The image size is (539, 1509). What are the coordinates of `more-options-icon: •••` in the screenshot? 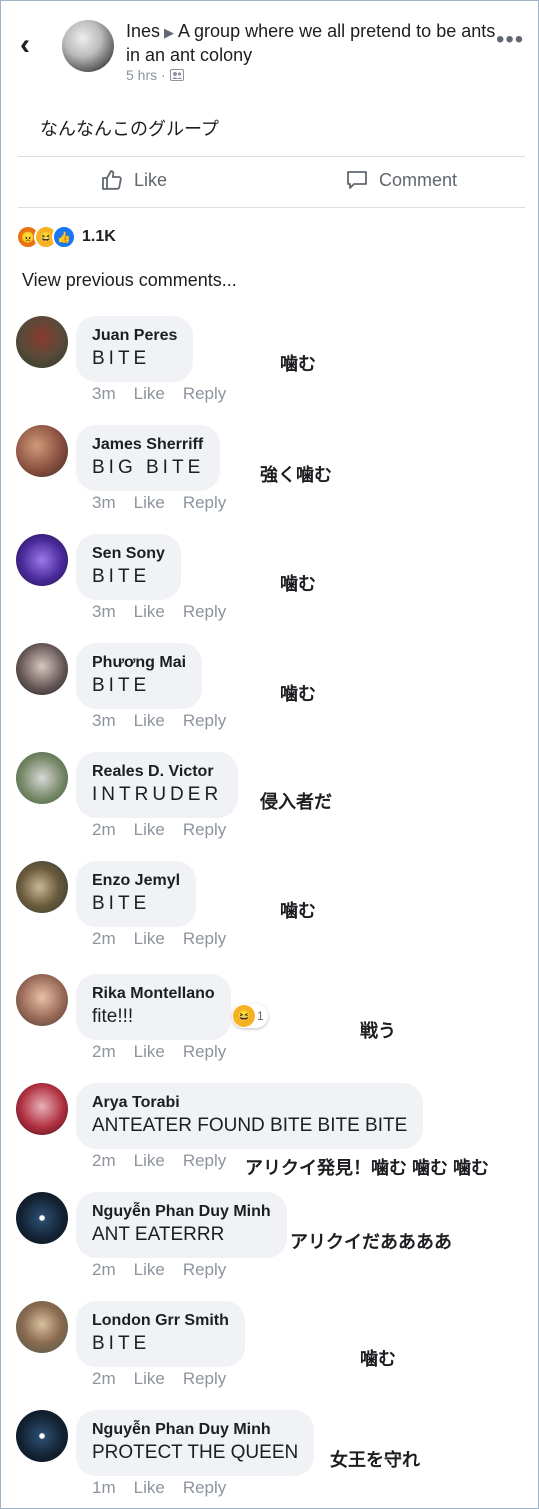 It's located at (510, 40).